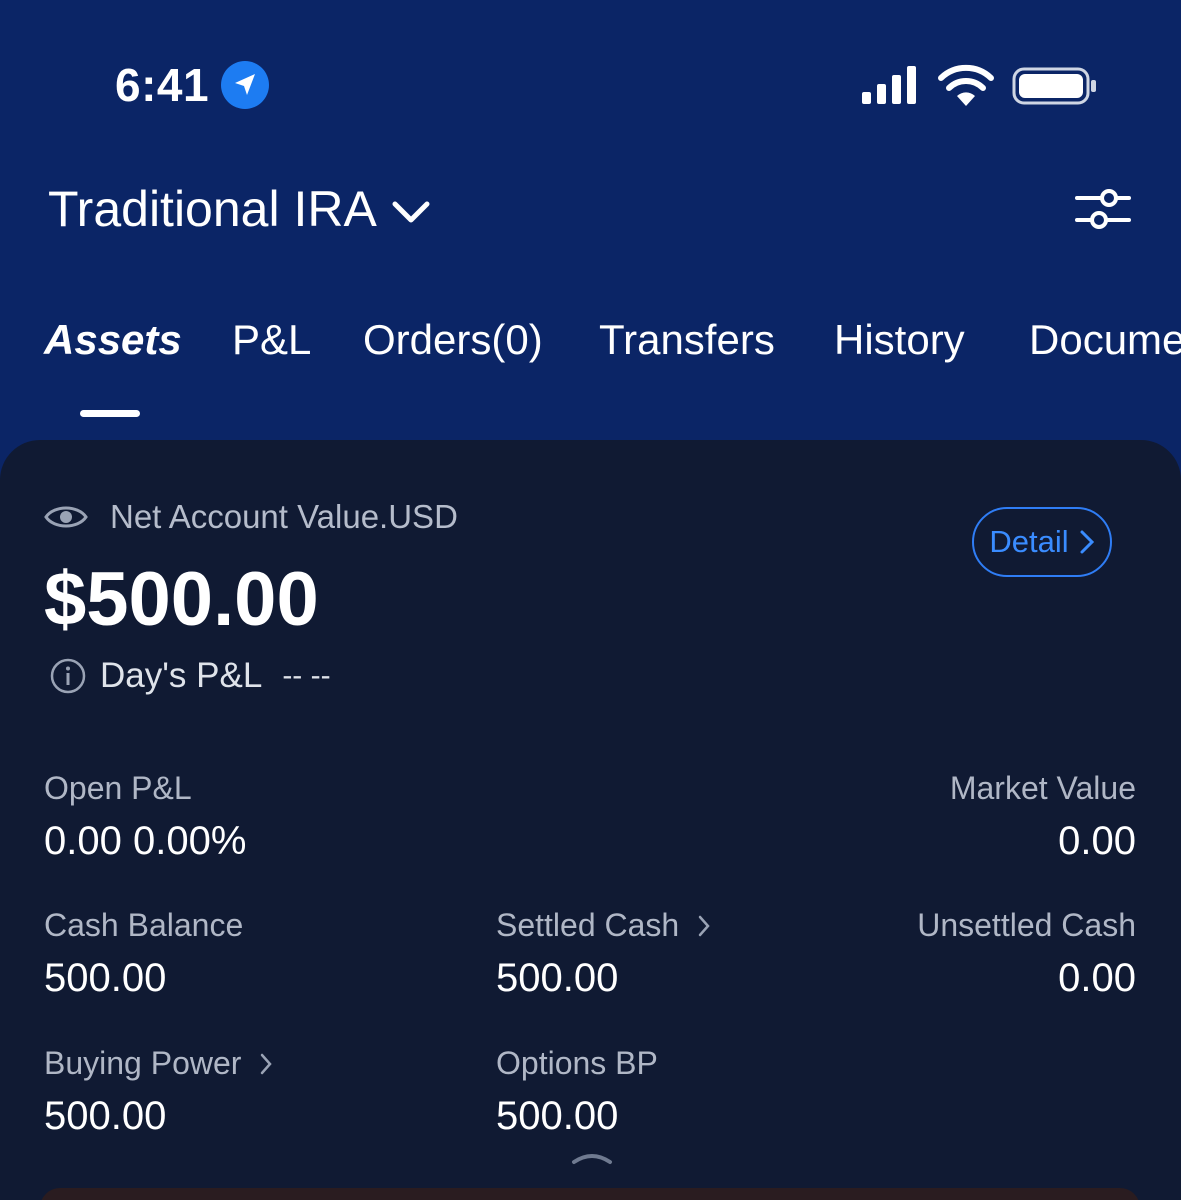  I want to click on active-tab-indicator, so click(110, 413).